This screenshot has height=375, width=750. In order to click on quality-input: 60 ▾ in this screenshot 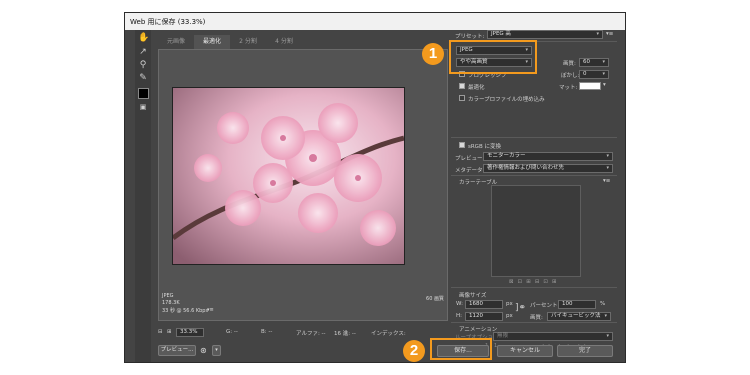, I will do `click(594, 62)`.